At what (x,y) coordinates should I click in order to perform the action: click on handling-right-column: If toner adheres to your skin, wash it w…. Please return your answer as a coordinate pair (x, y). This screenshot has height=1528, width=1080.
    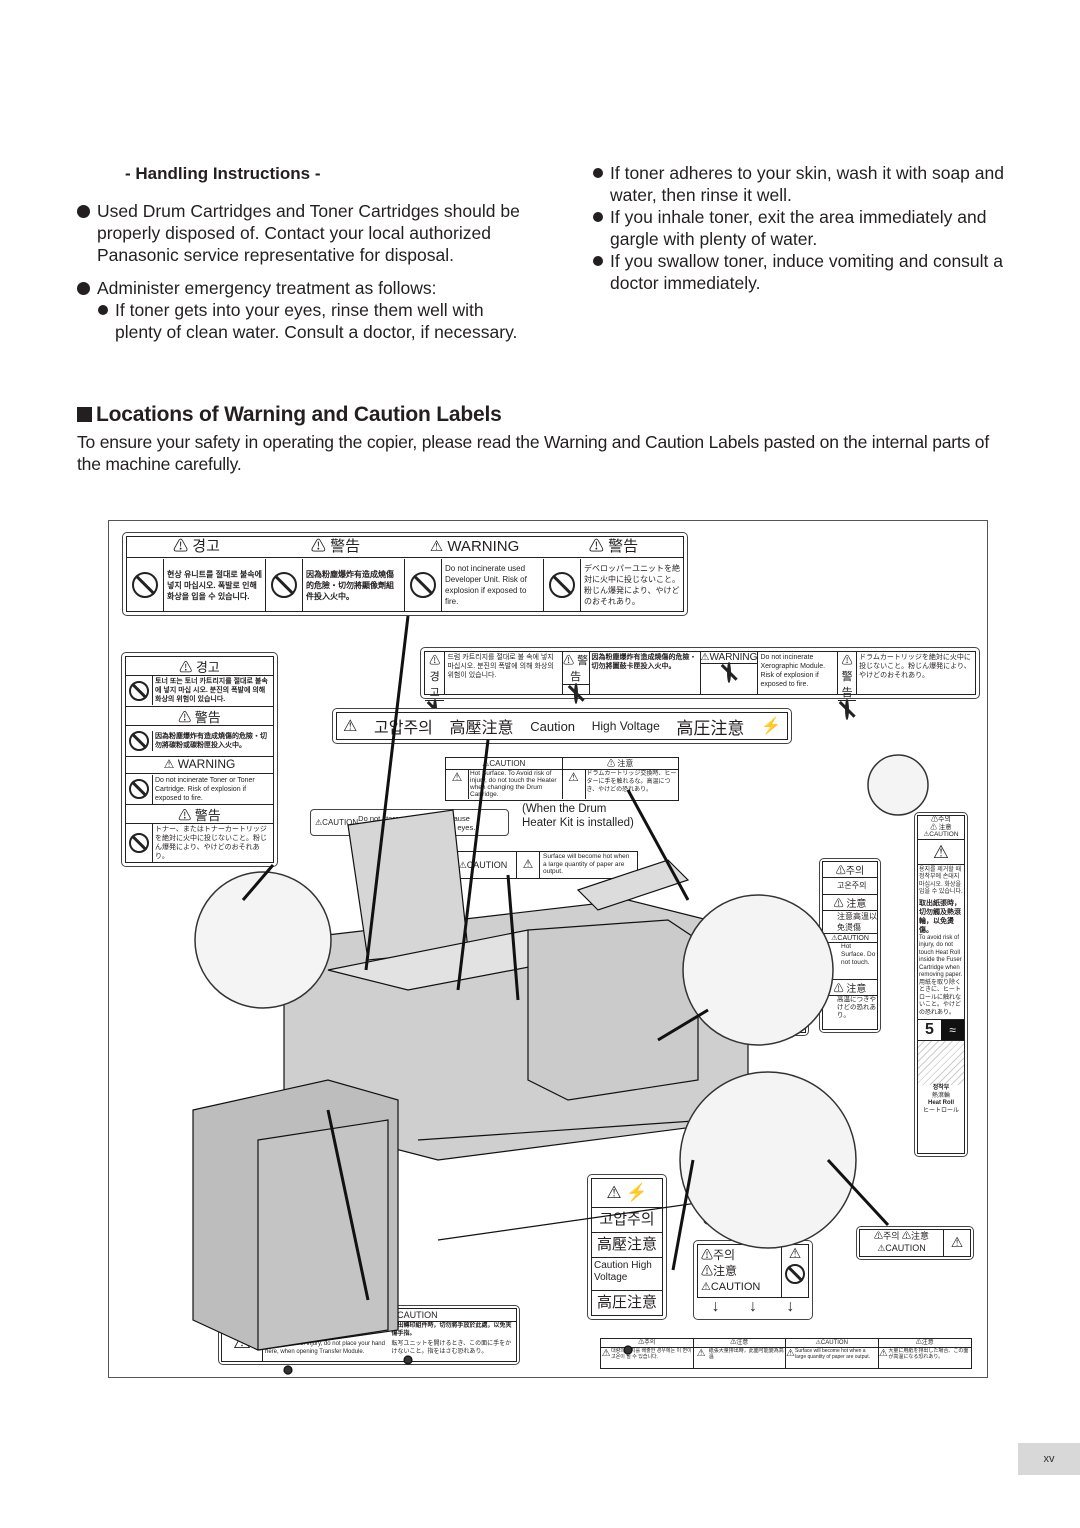
    Looking at the image, I should click on (802, 228).